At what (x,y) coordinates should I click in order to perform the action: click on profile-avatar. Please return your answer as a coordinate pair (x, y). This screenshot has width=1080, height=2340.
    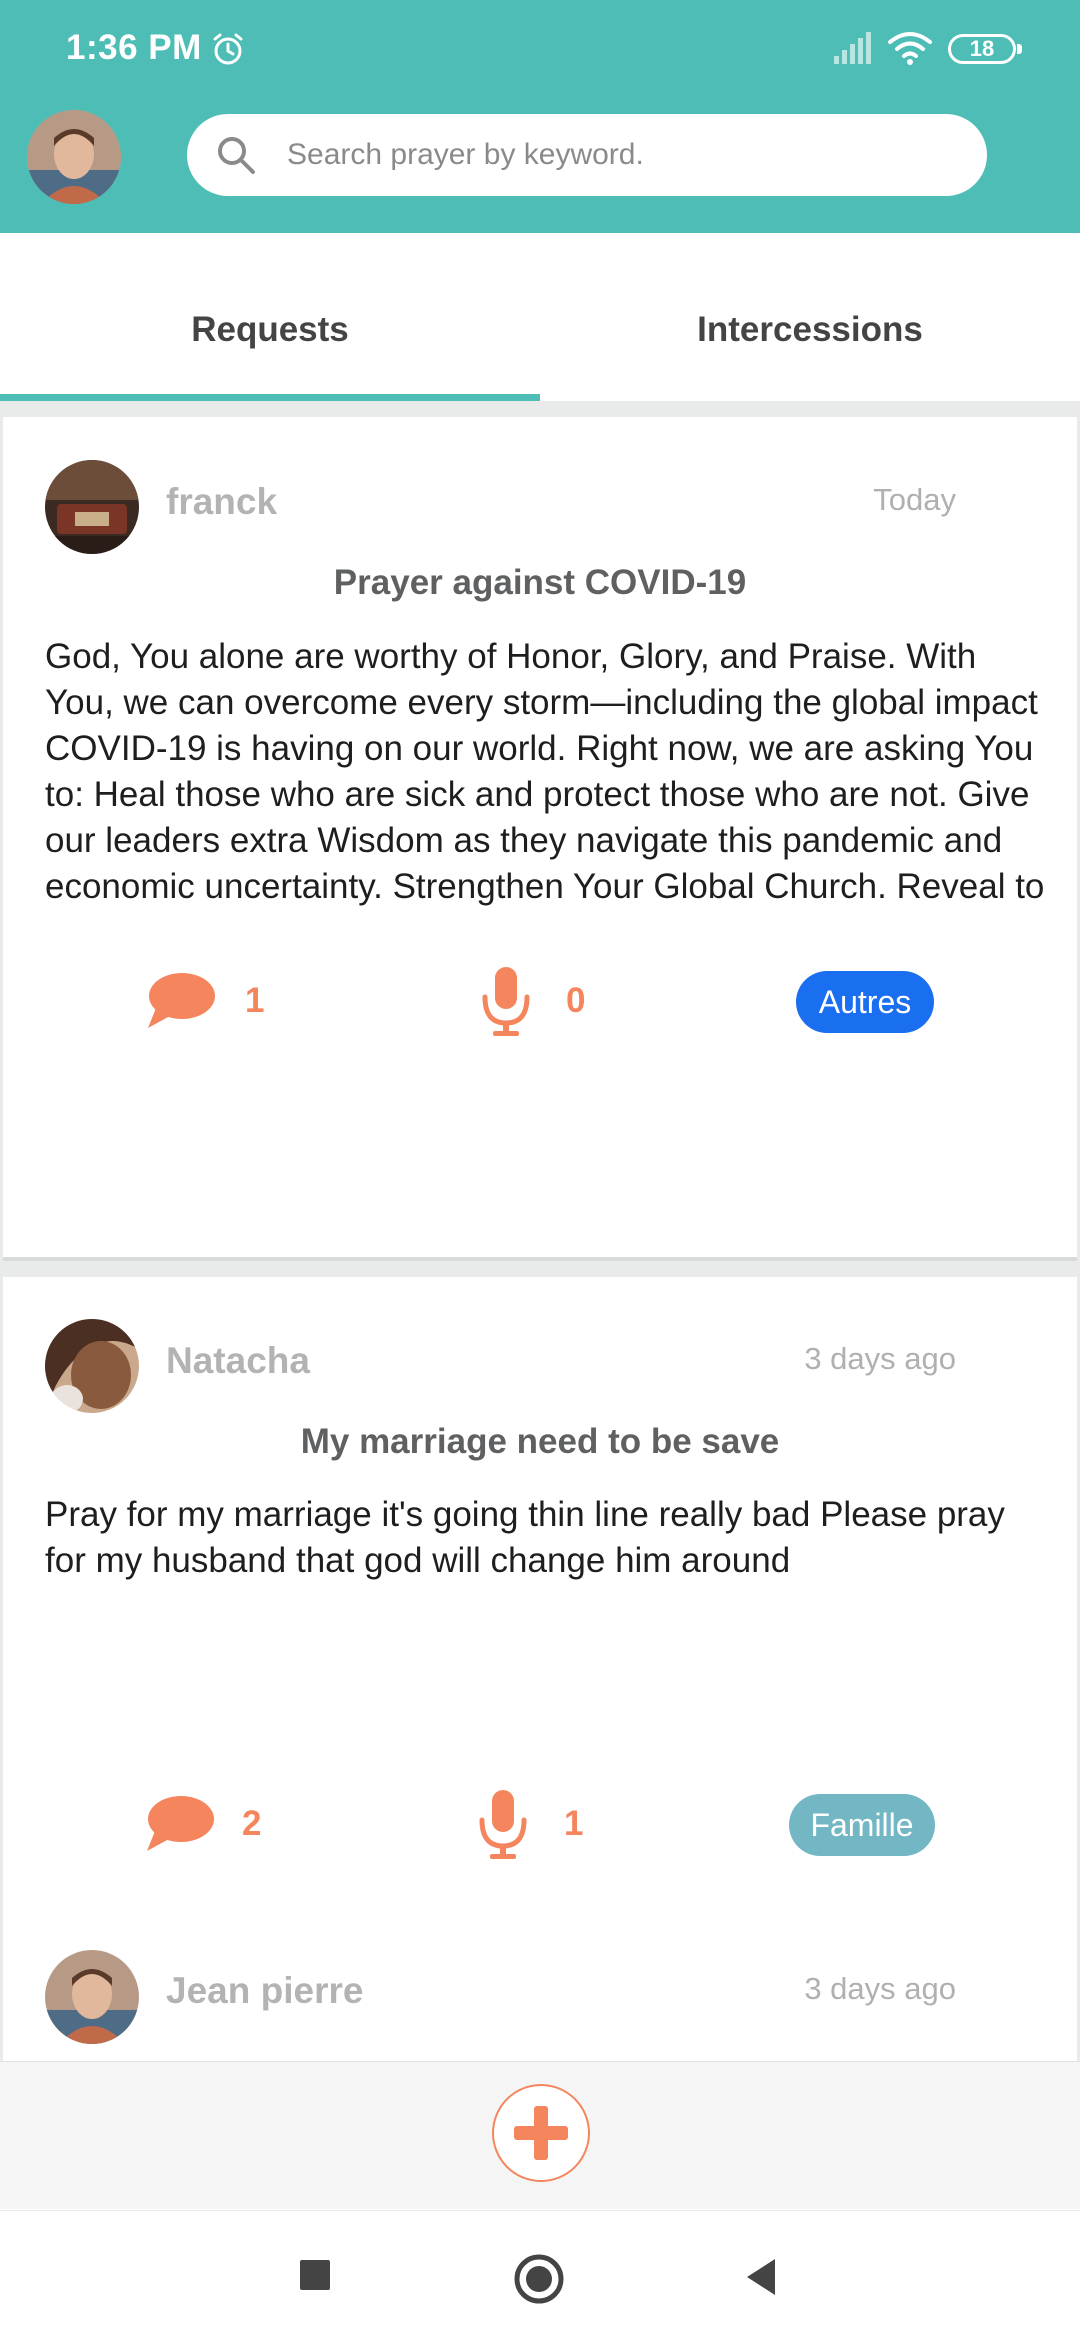
    Looking at the image, I should click on (74, 157).